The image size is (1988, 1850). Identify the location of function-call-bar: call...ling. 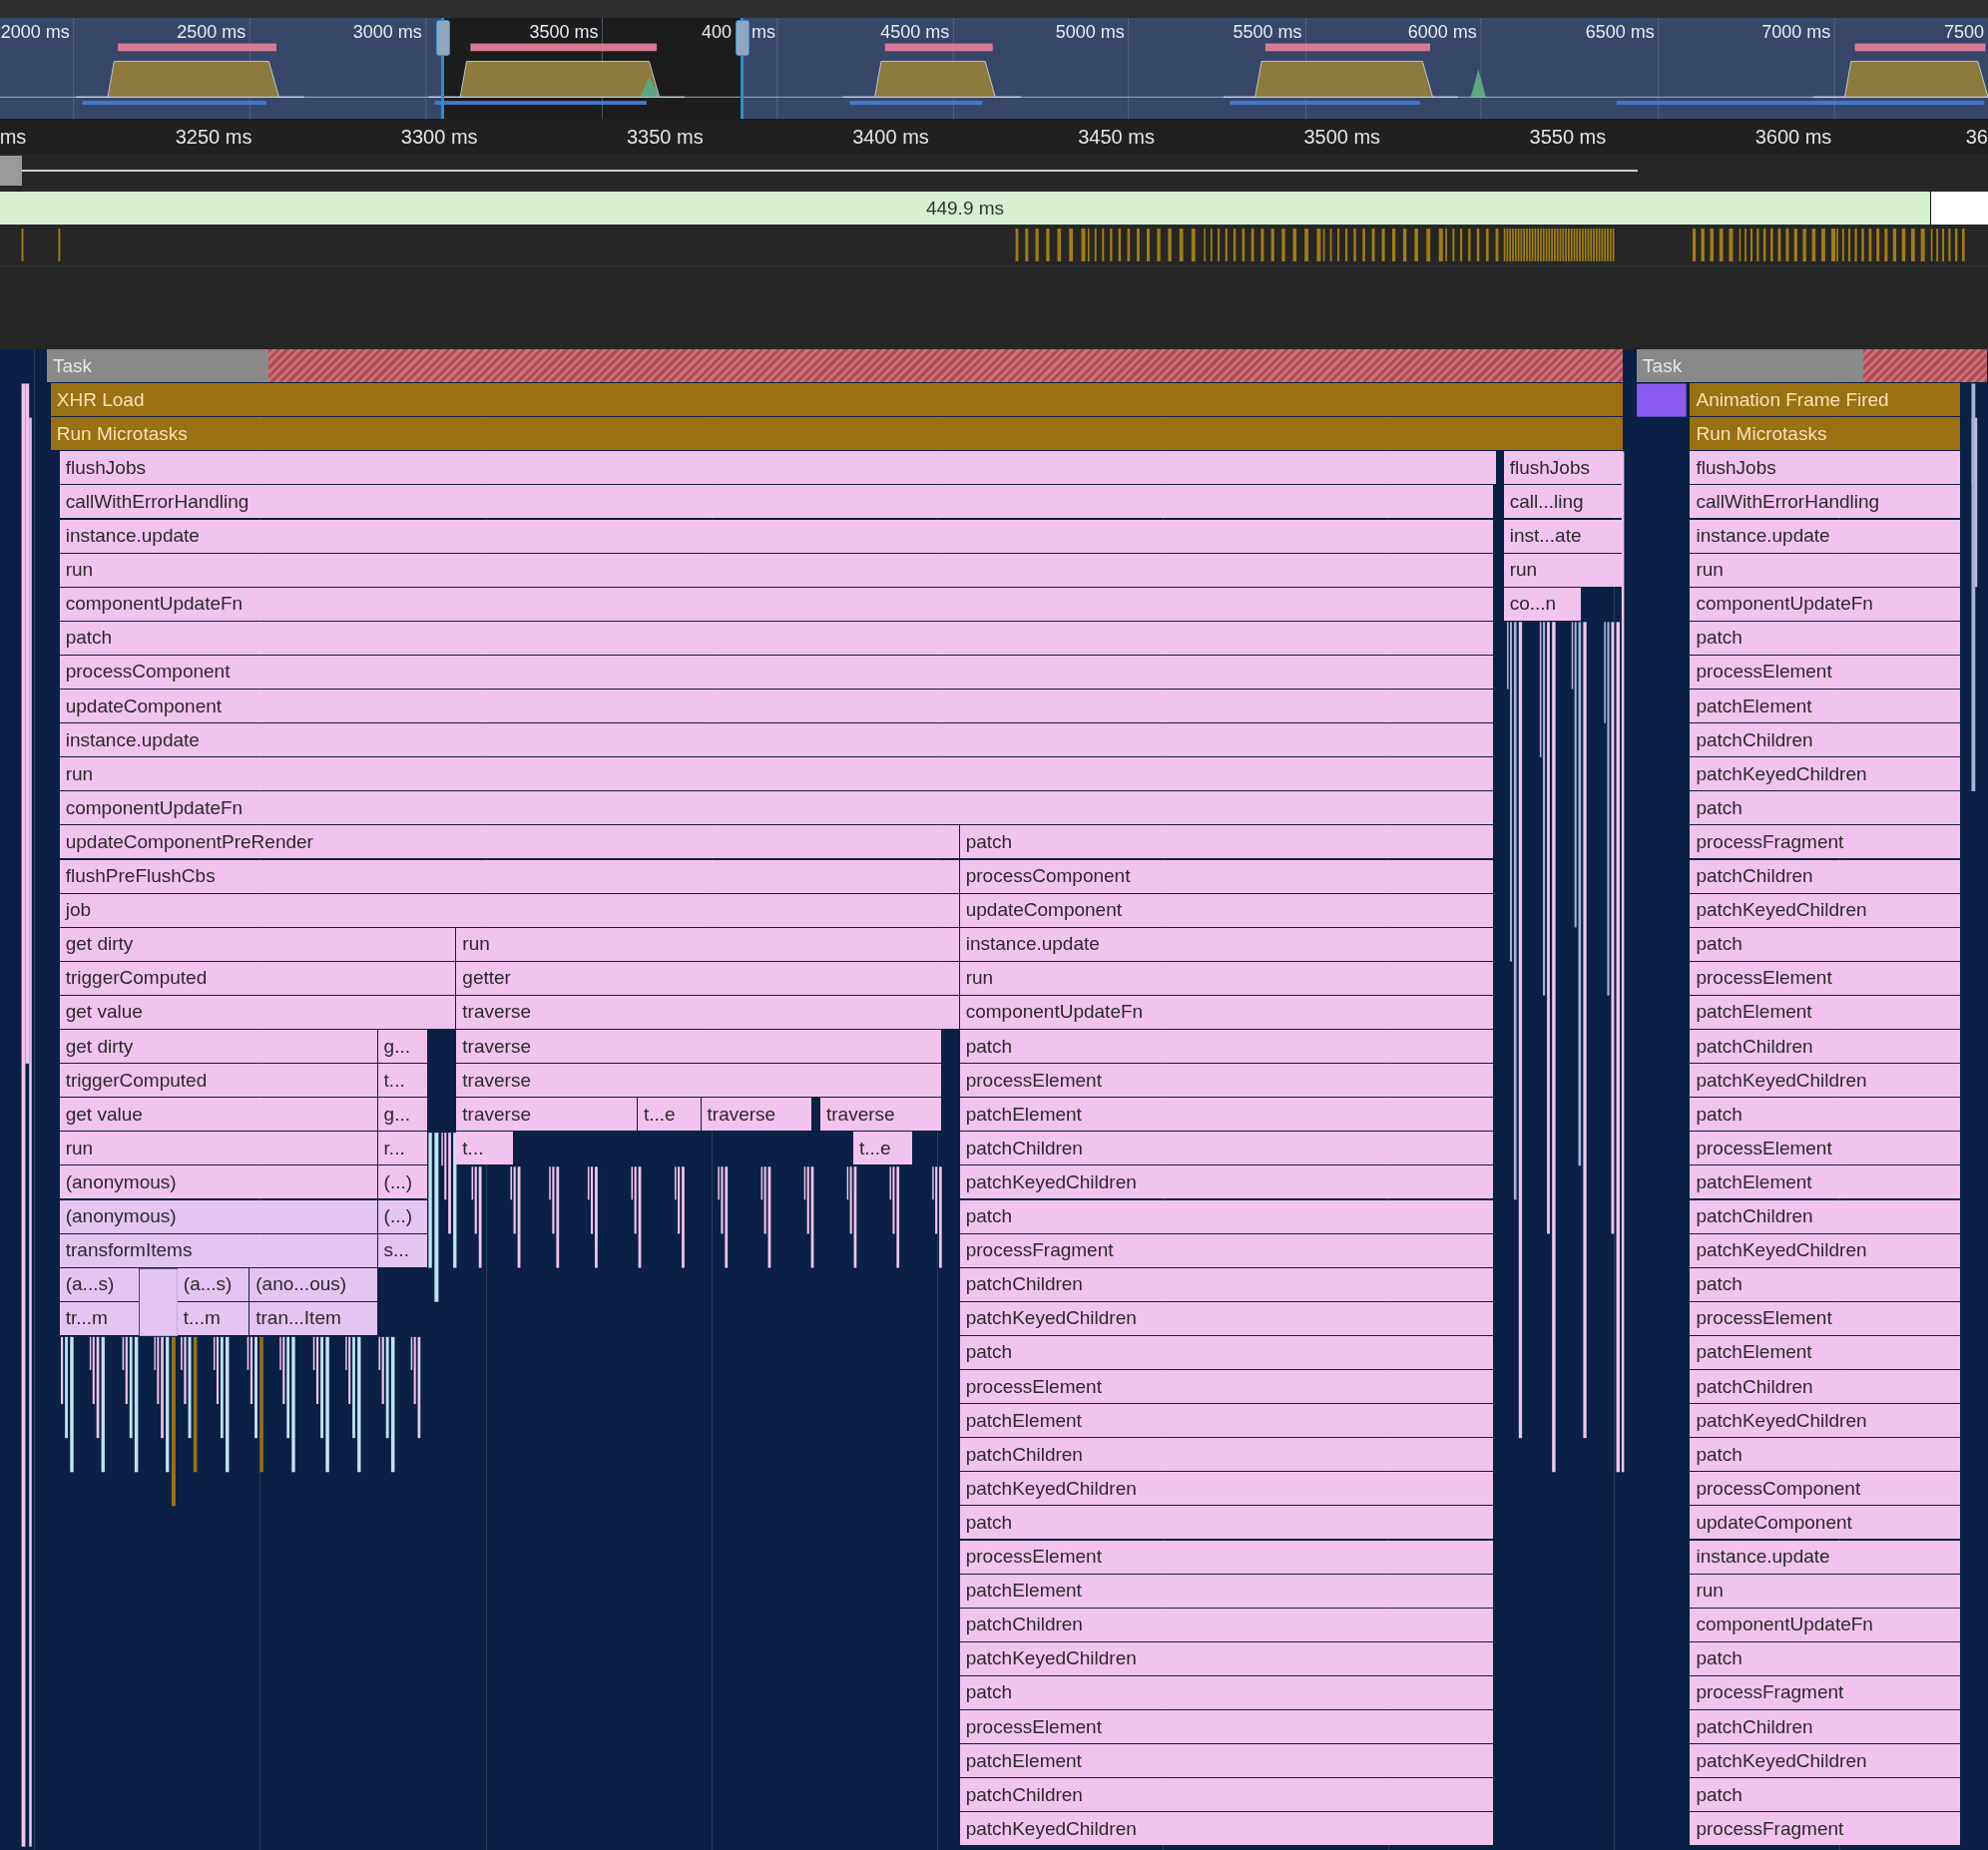
(1563, 502).